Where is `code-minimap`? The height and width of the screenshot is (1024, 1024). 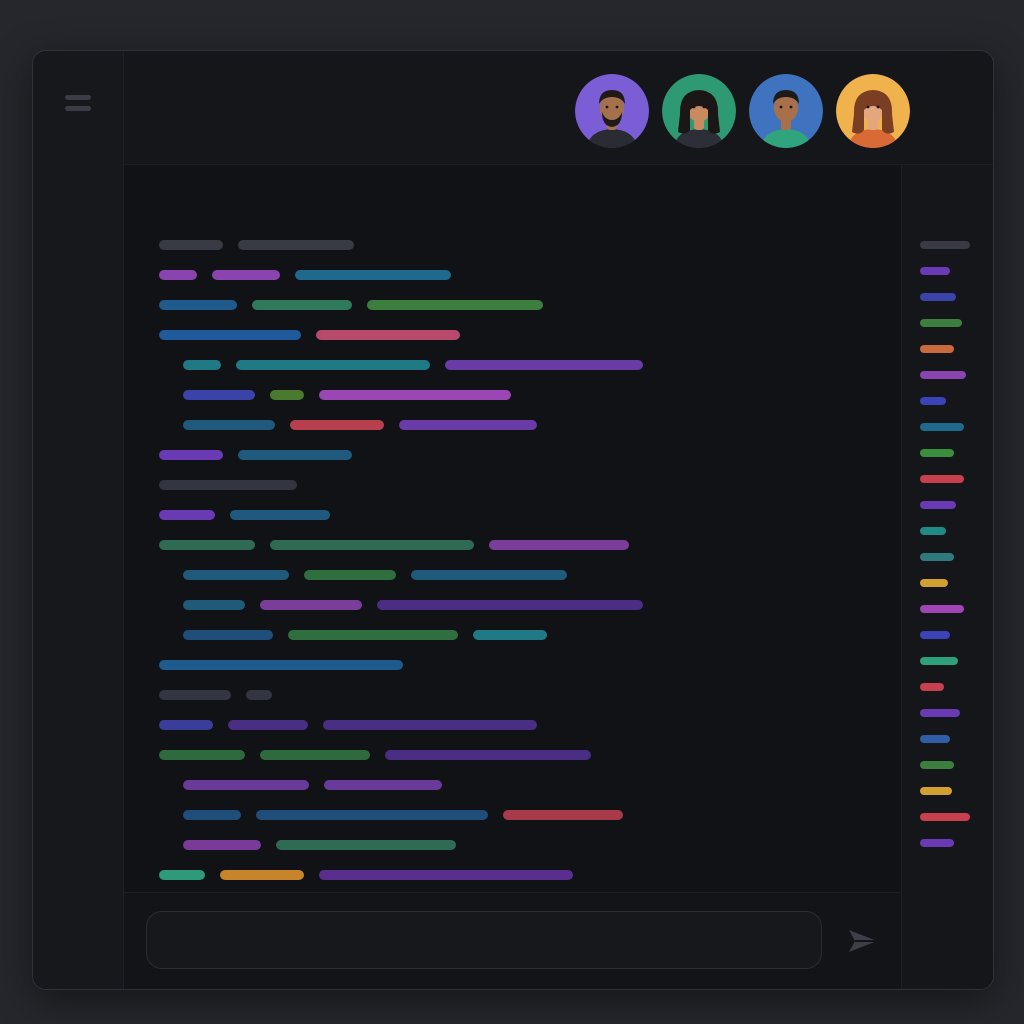 code-minimap is located at coordinates (947, 577).